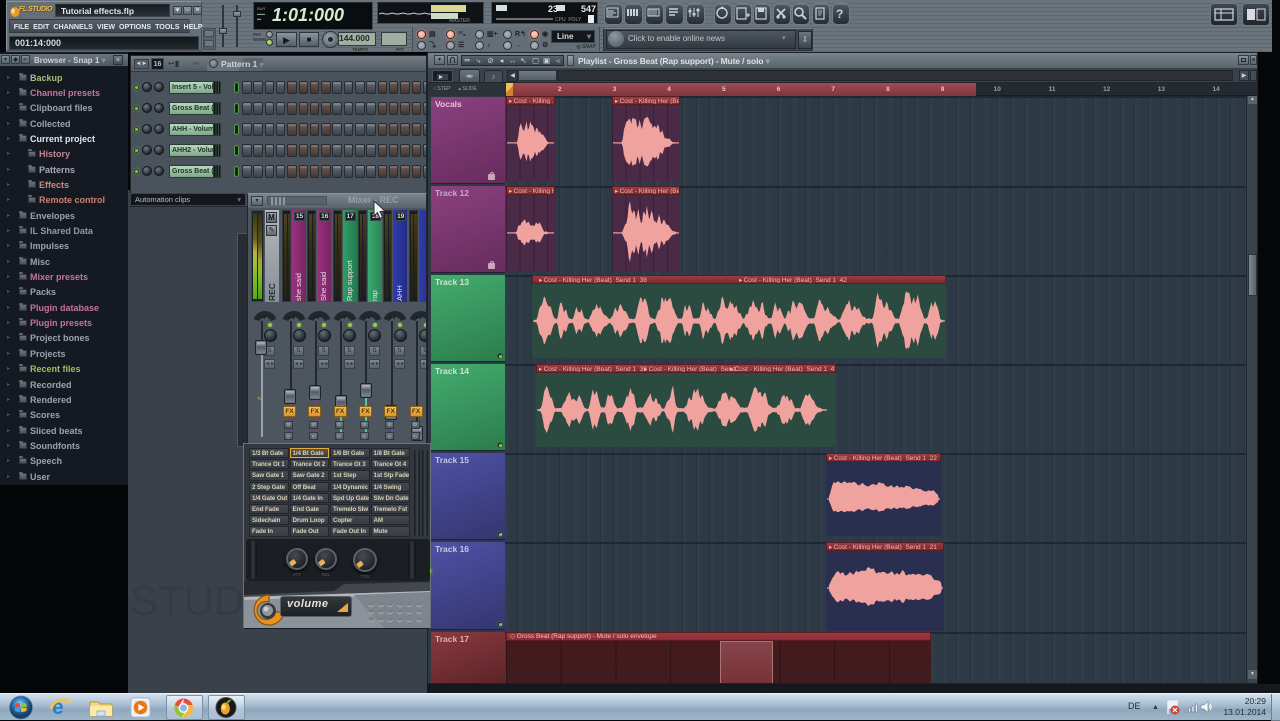  Describe the element at coordinates (459, 20) in the screenshot. I see `svg-text: MASTER` at that location.